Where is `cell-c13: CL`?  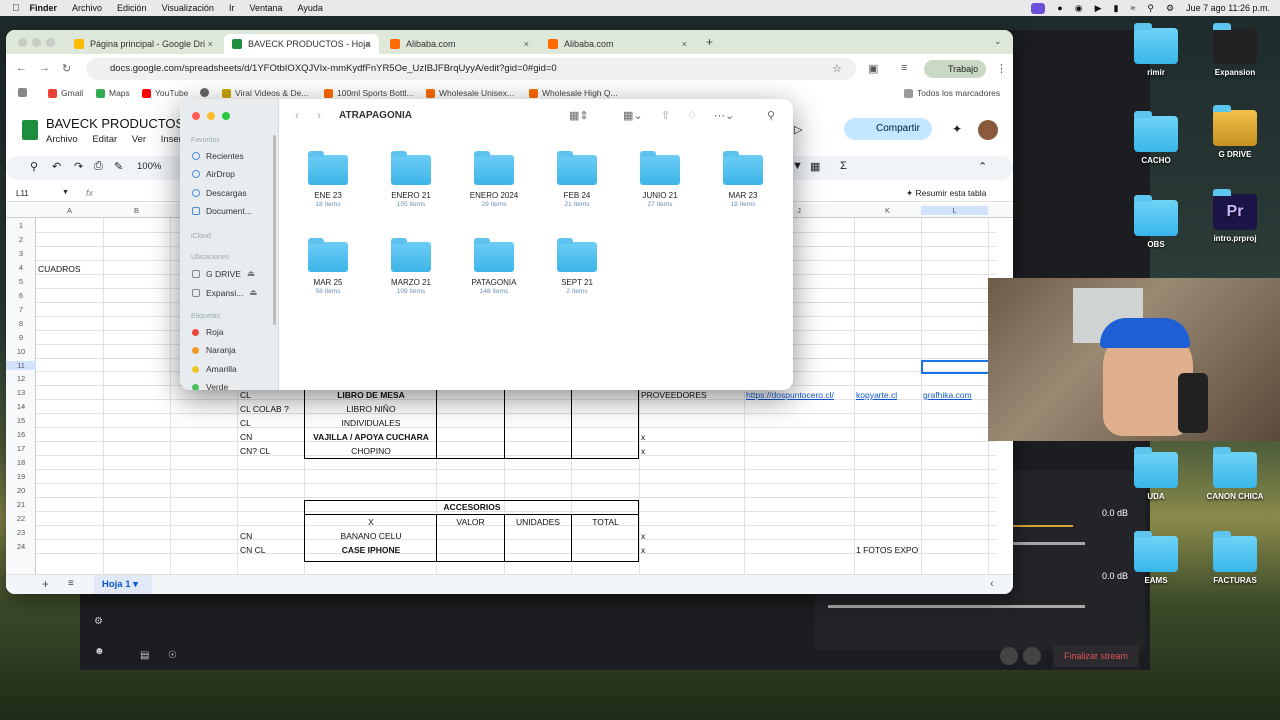 cell-c13: CL is located at coordinates (245, 395).